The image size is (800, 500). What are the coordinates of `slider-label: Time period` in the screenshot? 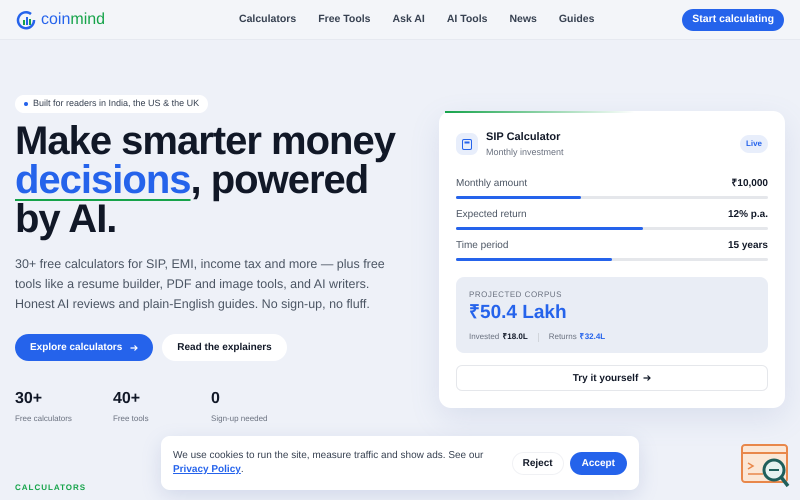 It's located at (482, 246).